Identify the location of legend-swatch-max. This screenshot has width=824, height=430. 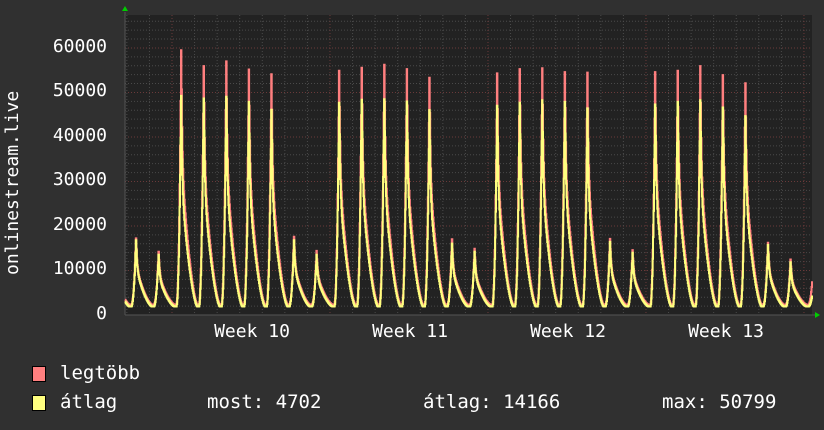
(39, 374).